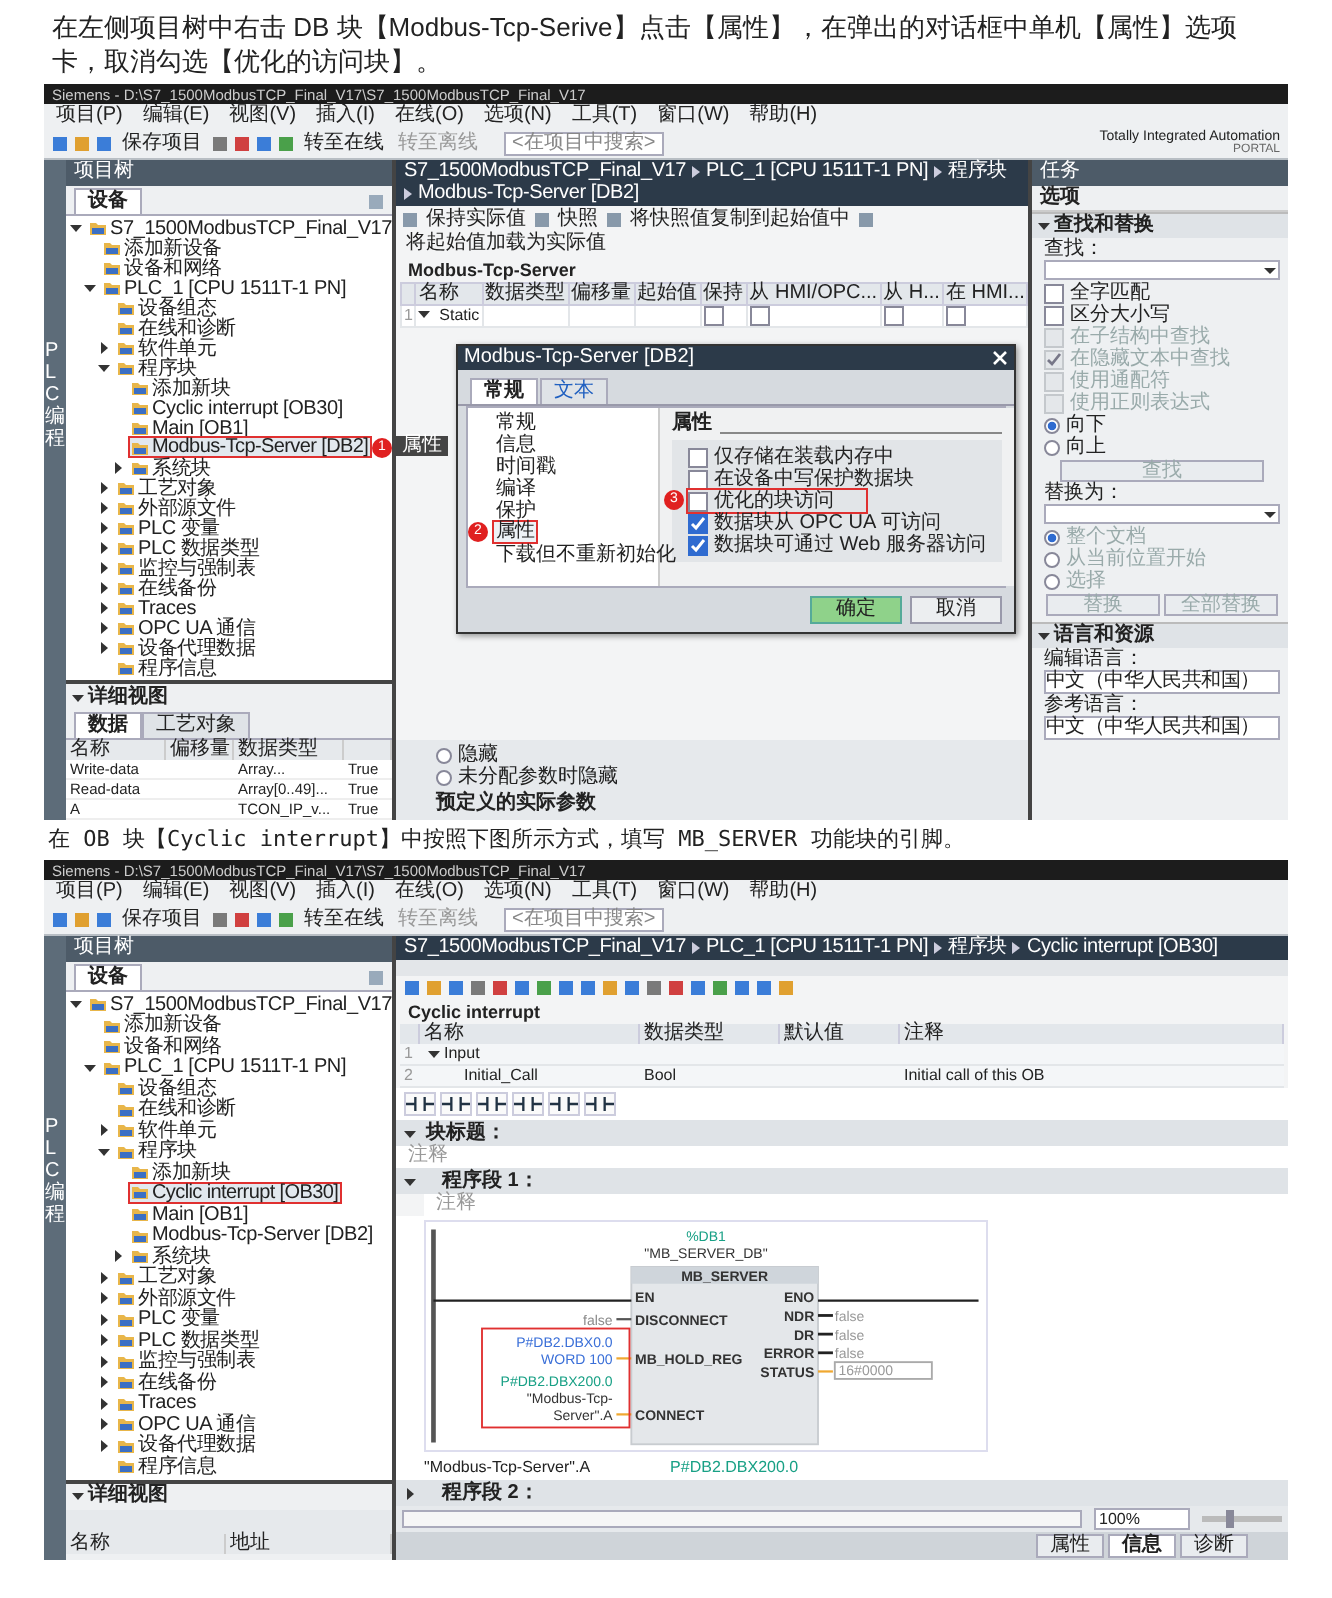 Image resolution: width=1332 pixels, height=1598 pixels. Describe the element at coordinates (89, 892) in the screenshot. I see `menu-item: 项目(P)` at that location.